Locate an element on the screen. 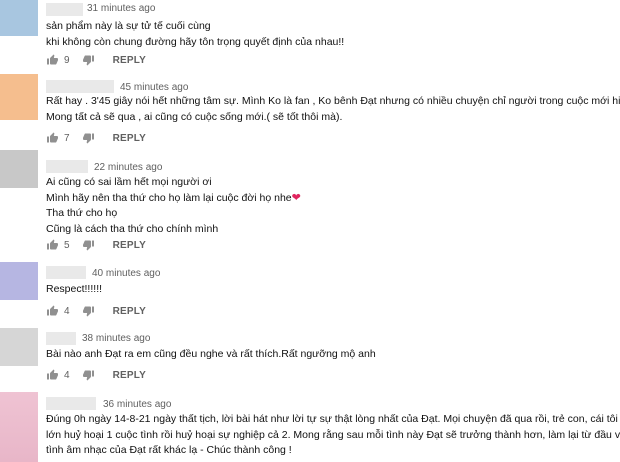 The image size is (620, 462). comment-line: Tha thứ cho họ is located at coordinates (82, 213).